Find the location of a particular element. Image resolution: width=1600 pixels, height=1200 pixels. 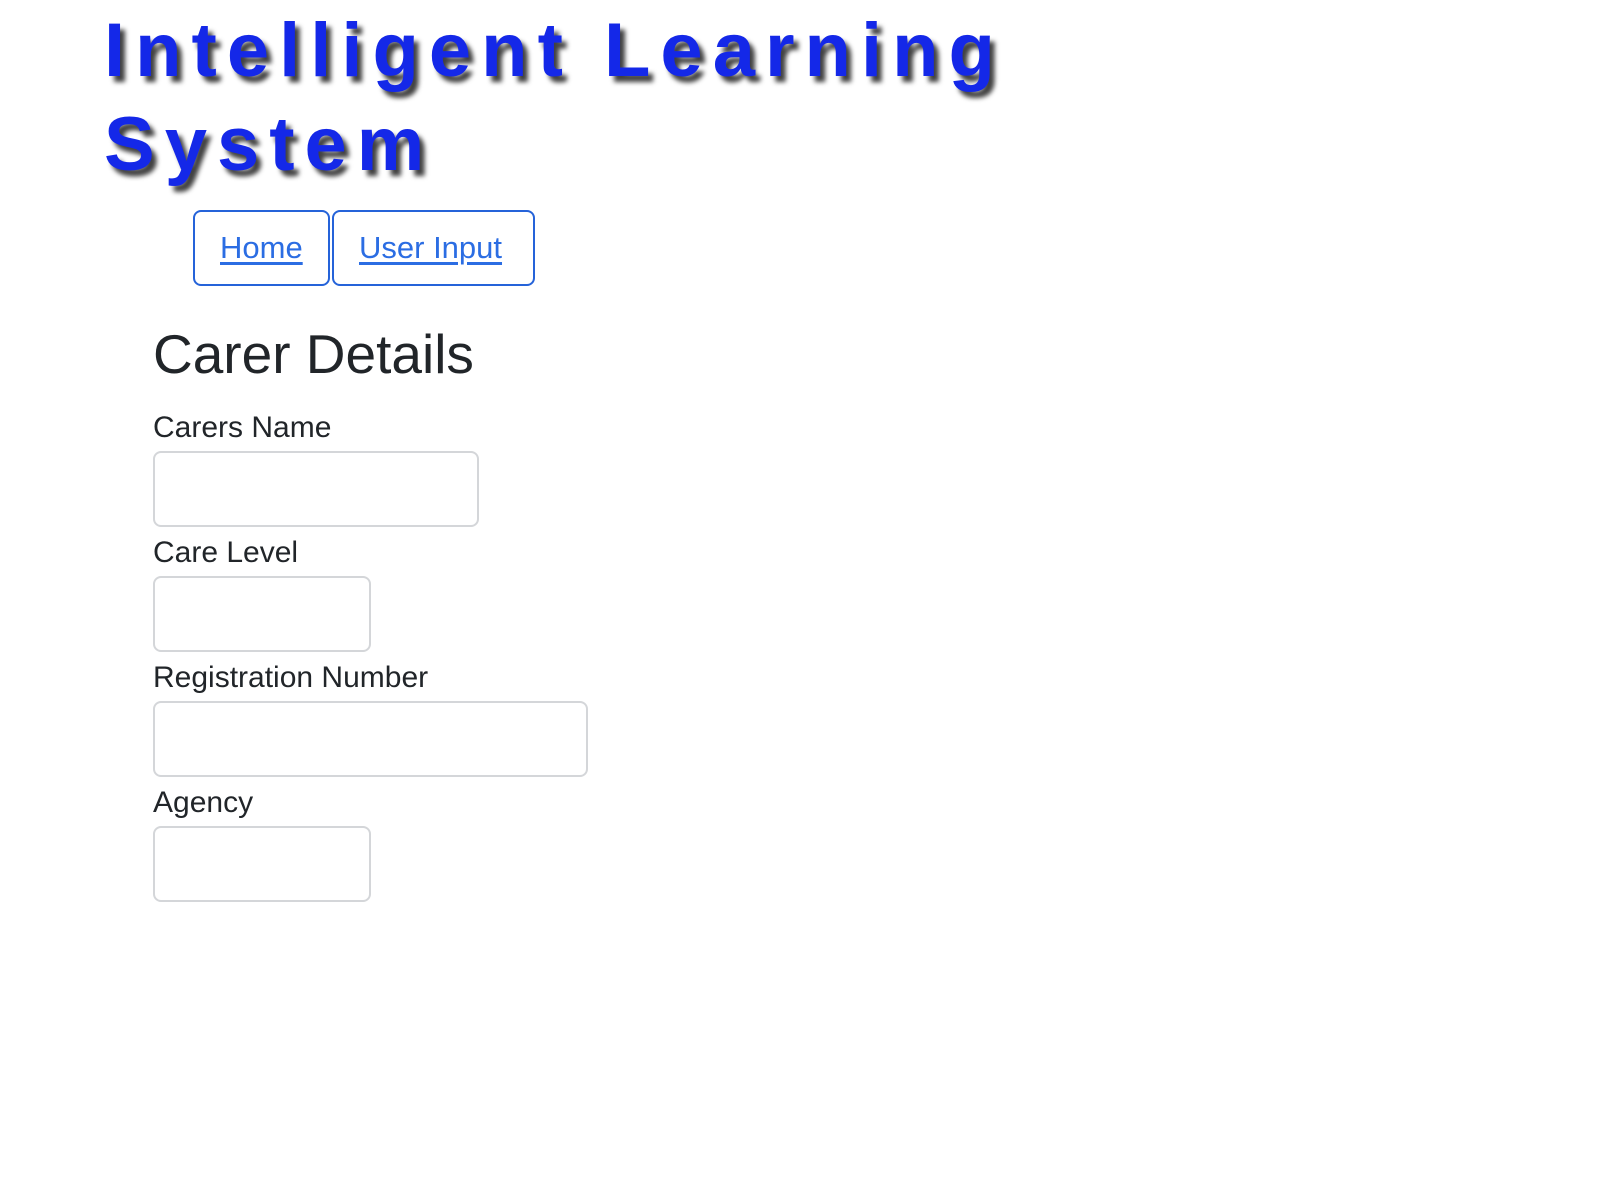

agency-input is located at coordinates (262, 864).